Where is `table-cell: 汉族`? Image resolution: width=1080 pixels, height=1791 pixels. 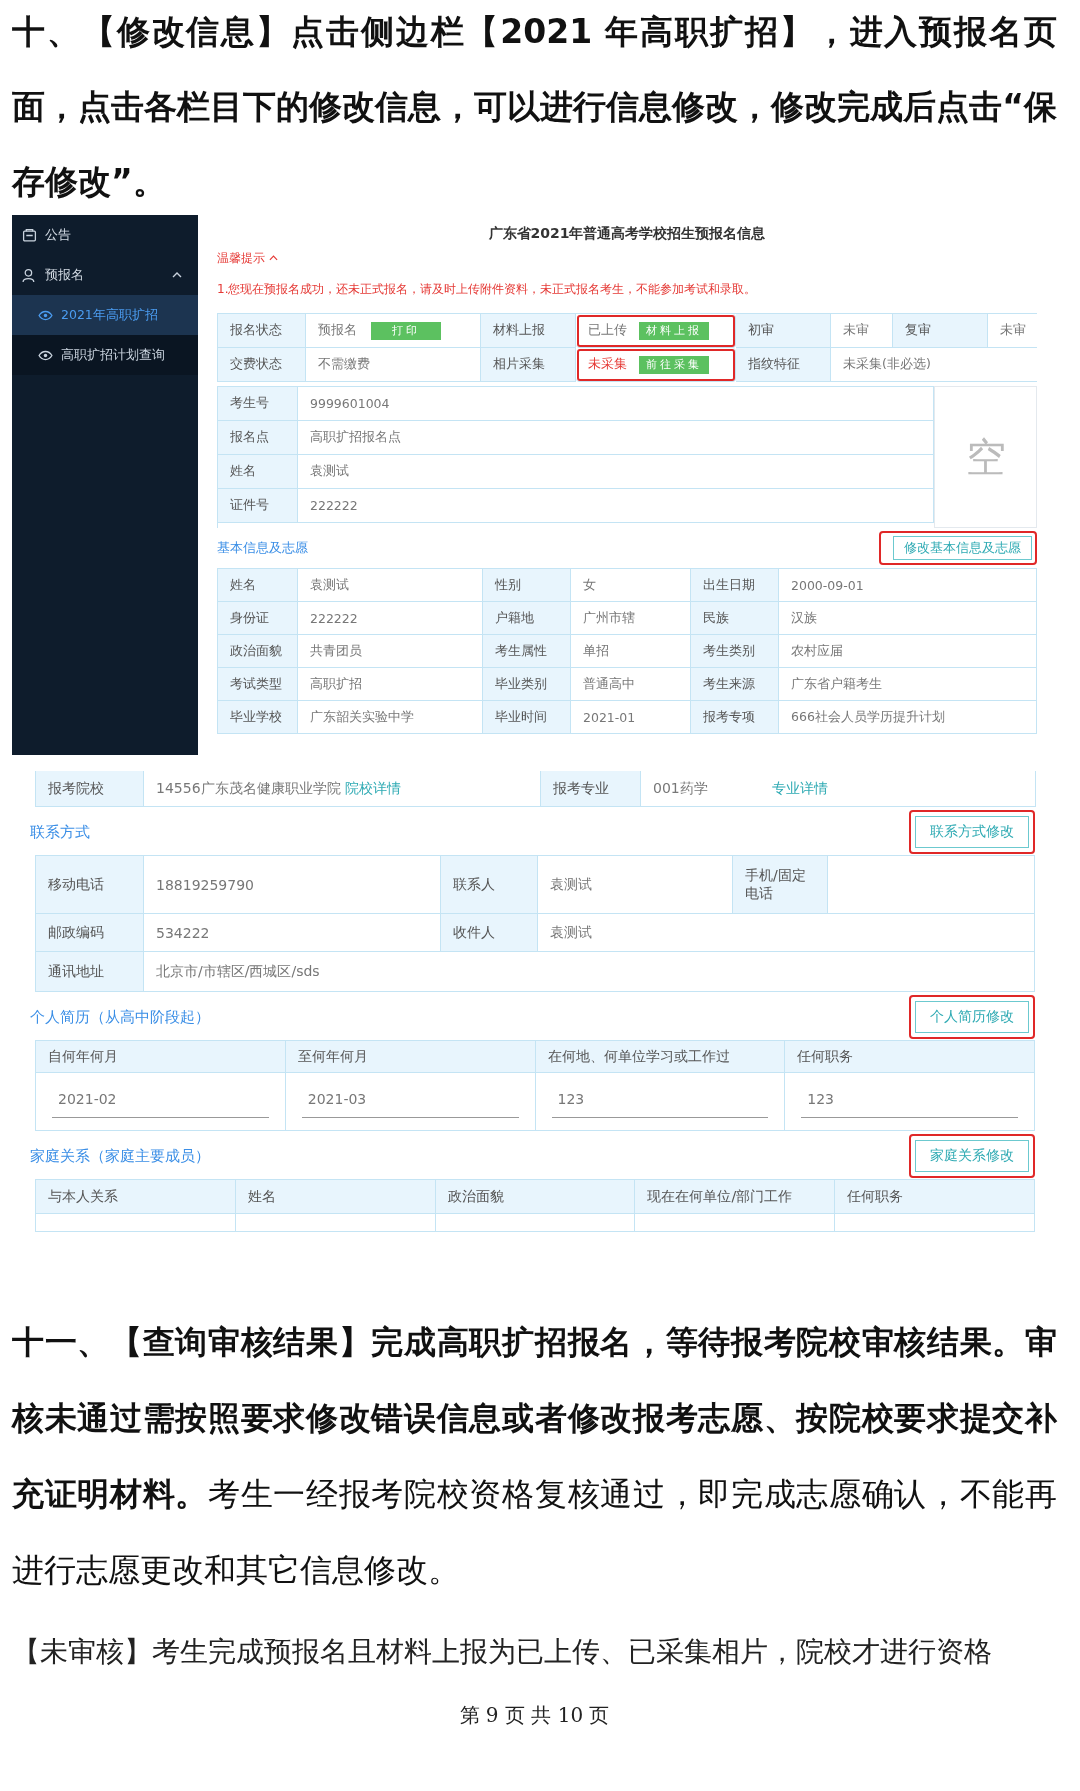
table-cell: 汉族 is located at coordinates (908, 618).